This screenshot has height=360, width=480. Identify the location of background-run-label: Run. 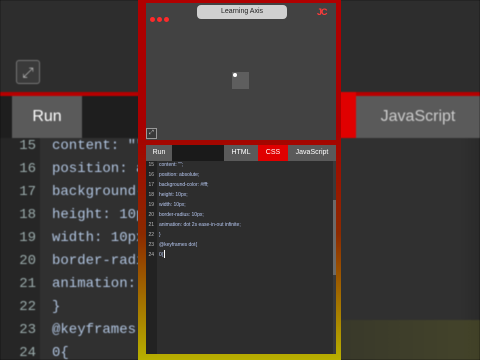
(47, 117).